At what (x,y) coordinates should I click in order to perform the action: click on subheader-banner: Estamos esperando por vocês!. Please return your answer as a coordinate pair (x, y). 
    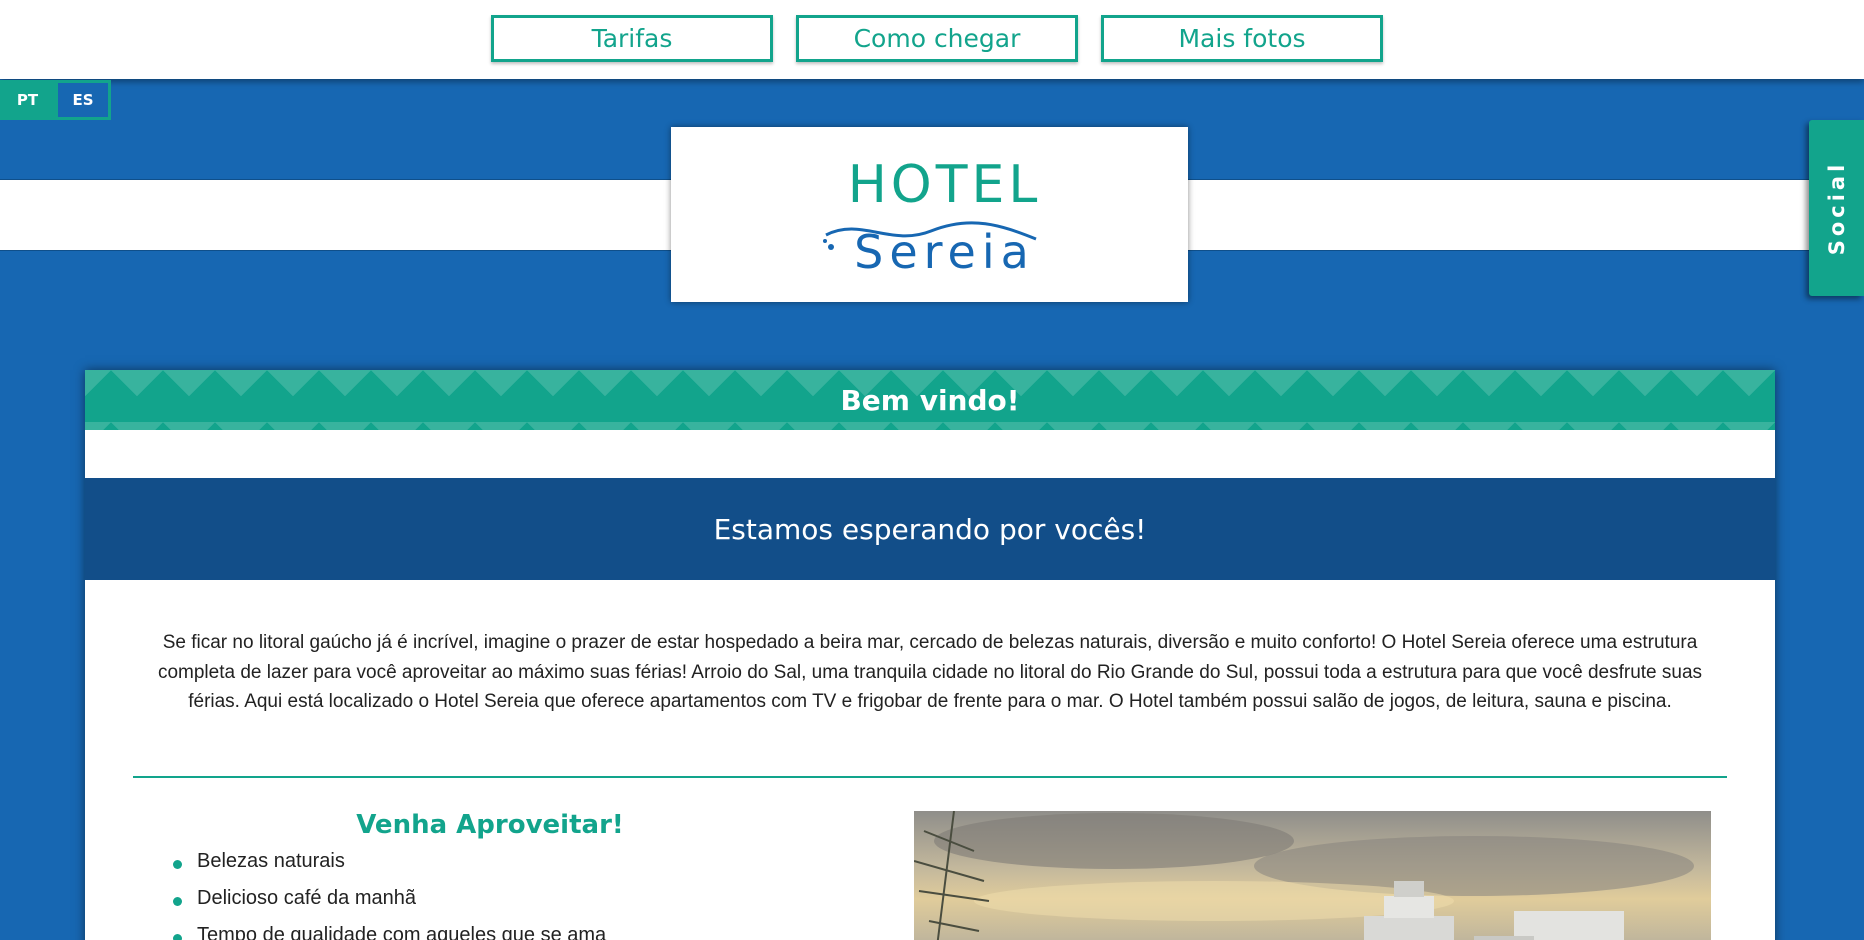
    Looking at the image, I should click on (930, 529).